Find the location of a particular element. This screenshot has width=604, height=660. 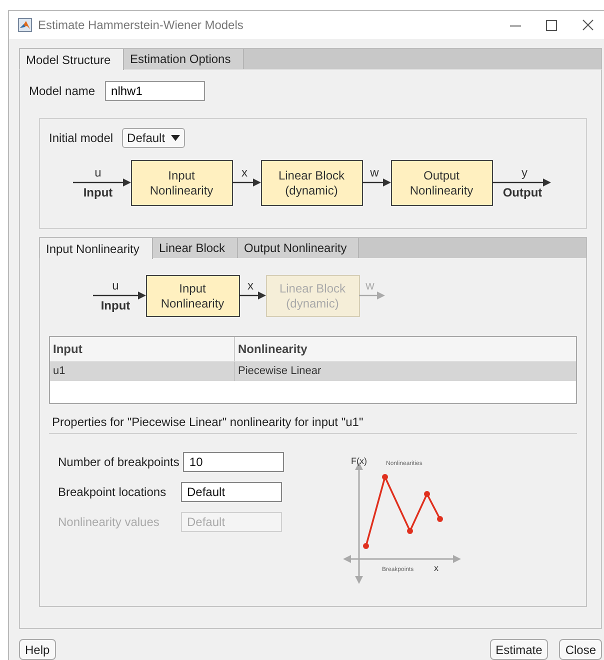

column-header: Input is located at coordinates (142, 349).